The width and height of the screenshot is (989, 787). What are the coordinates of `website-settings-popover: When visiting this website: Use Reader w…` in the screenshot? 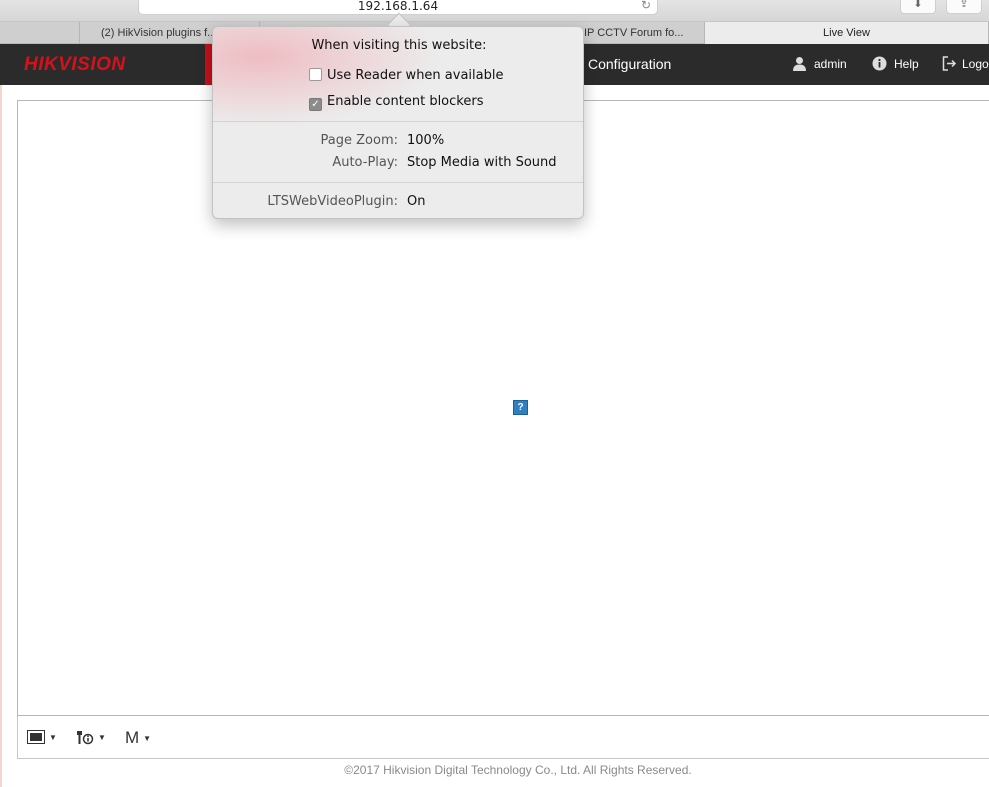 It's located at (398, 122).